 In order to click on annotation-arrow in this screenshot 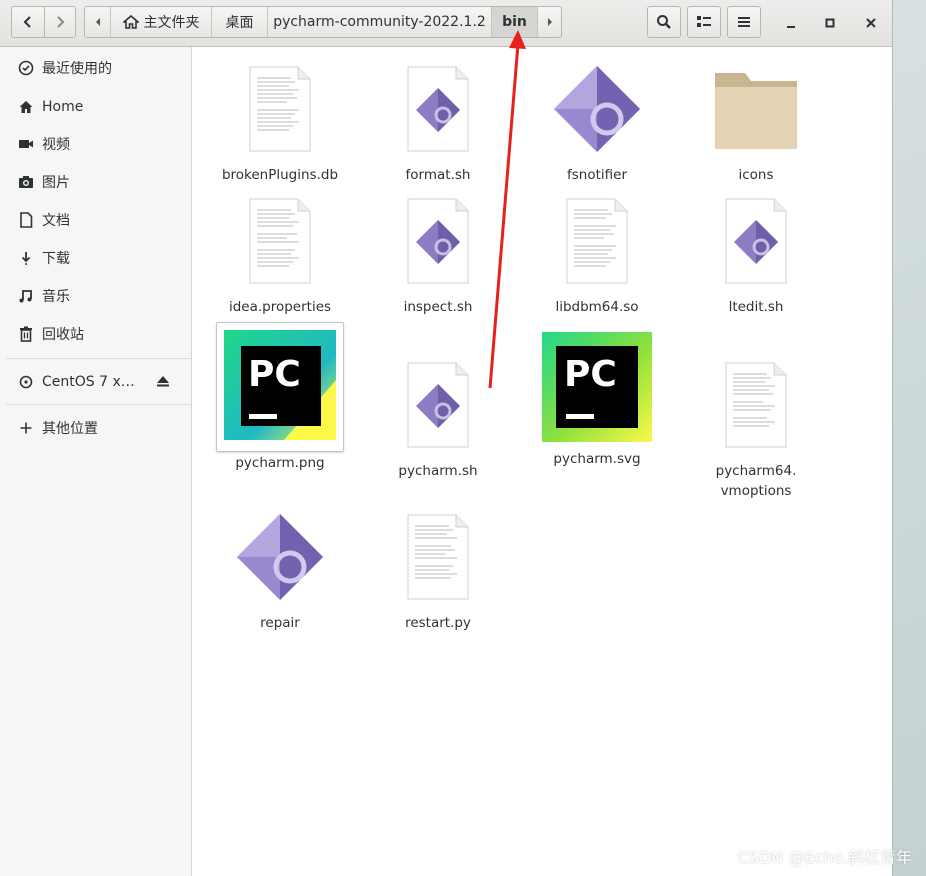, I will do `click(507, 209)`.